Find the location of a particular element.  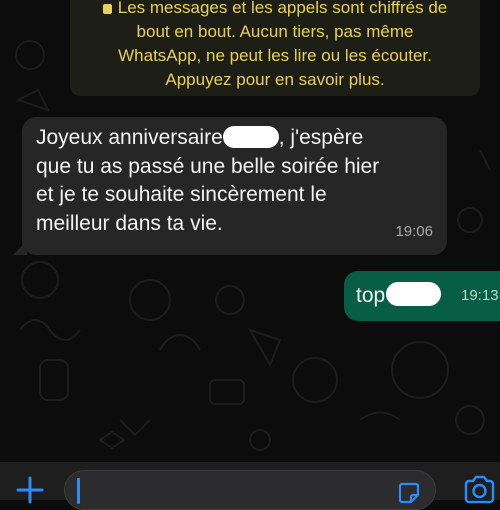

lock-icon is located at coordinates (107, 9).